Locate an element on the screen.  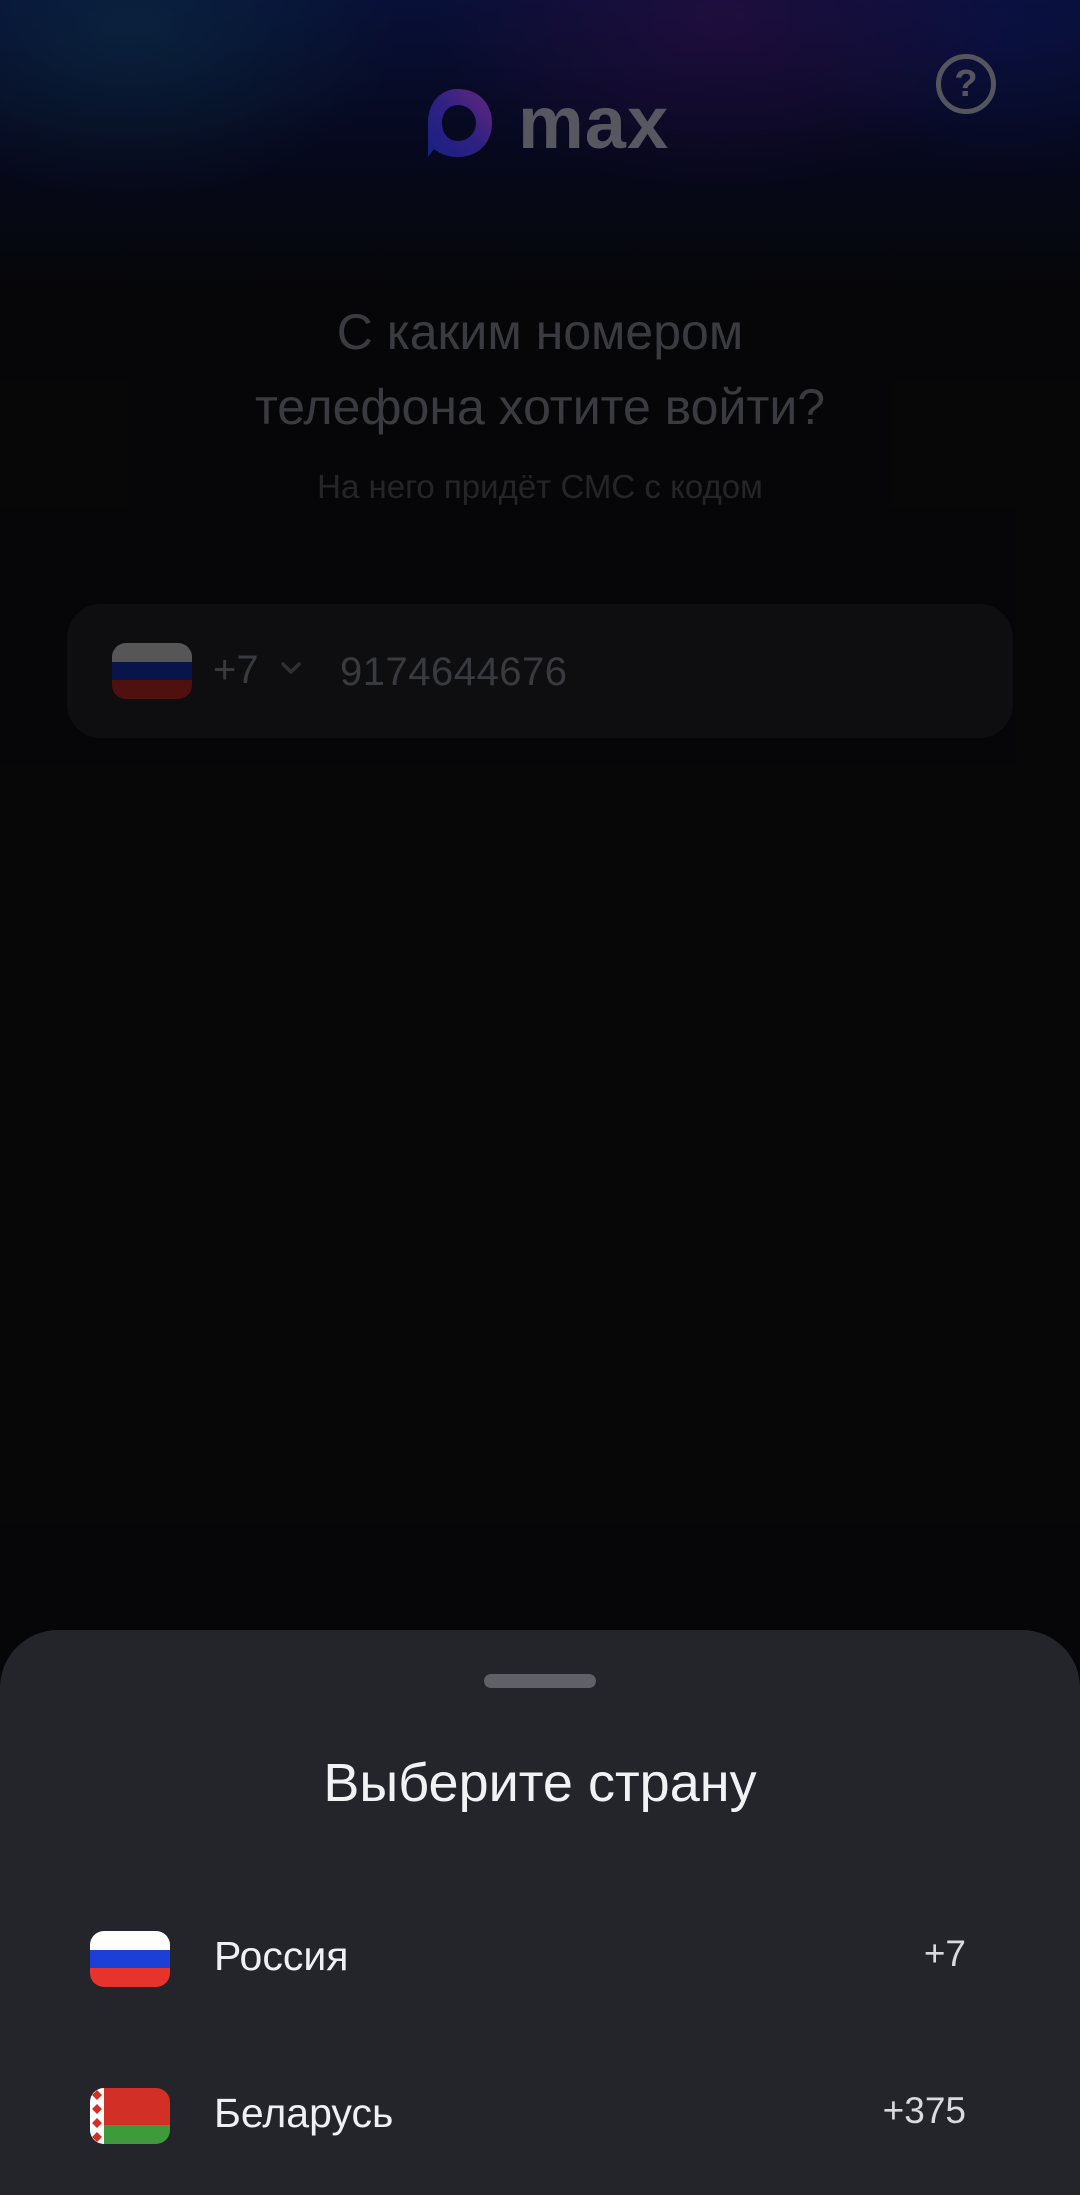
country-item-russia: Россия +7 is located at coordinates (540, 1958).